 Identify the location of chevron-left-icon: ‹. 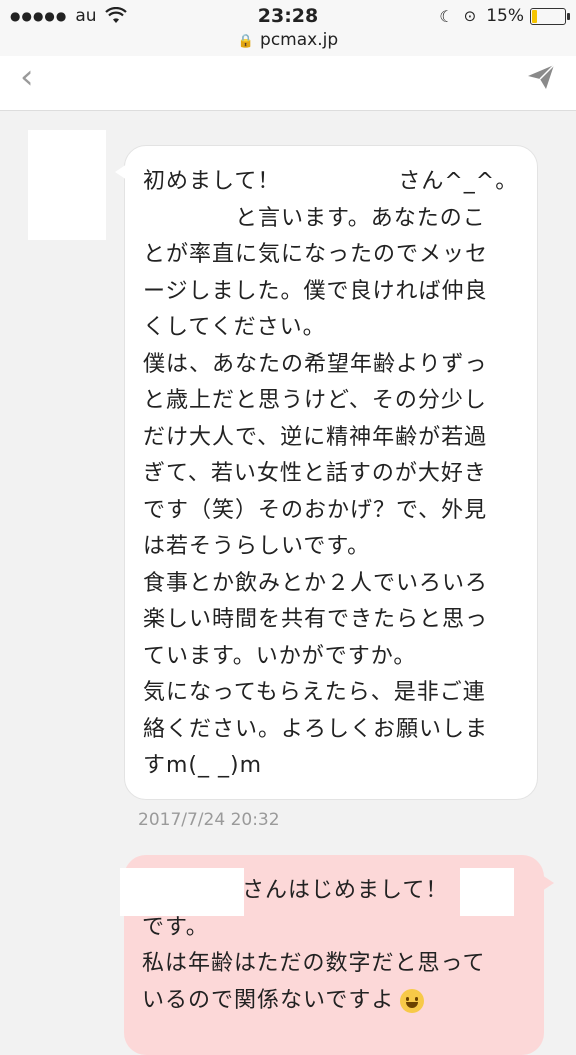
(27, 77).